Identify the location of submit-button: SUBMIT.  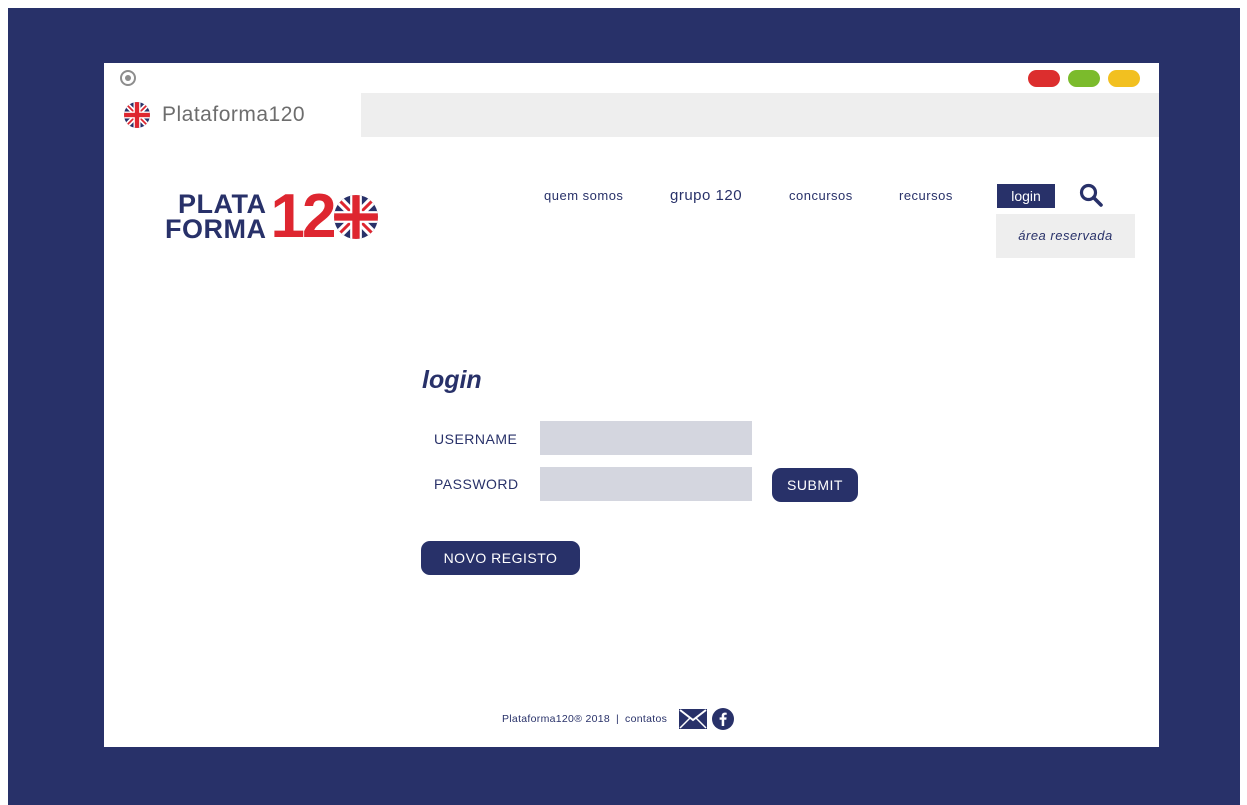
(815, 485).